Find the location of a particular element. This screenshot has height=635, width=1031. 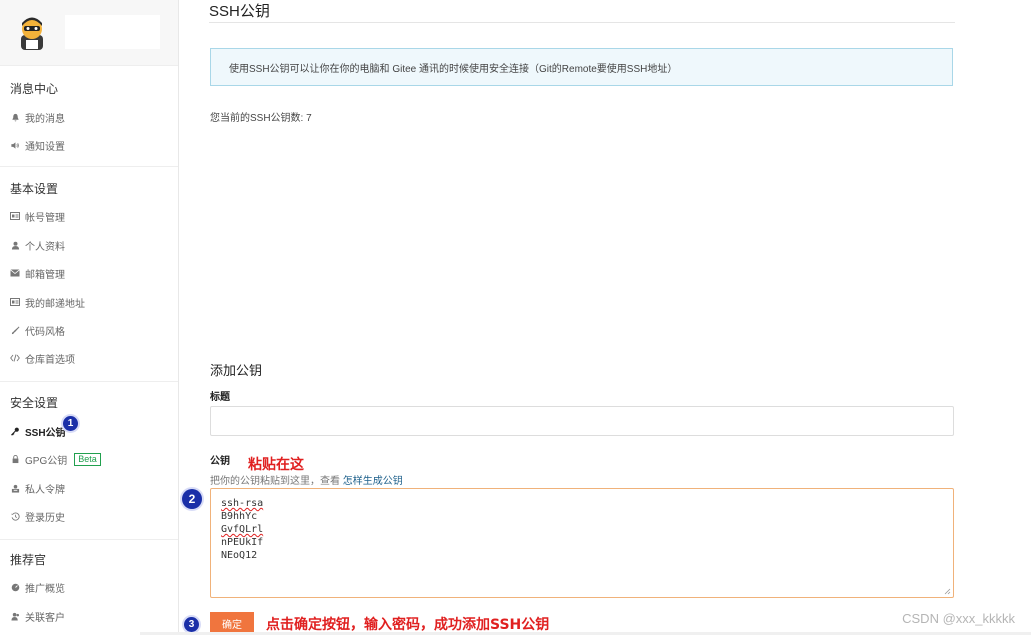

sidebar-item-profile: 个人资料 is located at coordinates (37, 245).